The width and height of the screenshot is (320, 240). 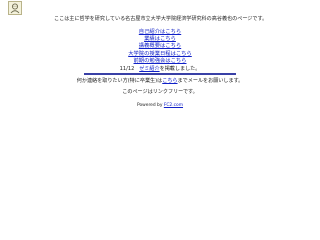 I want to click on study-group-link: 前期の勉強会はこちら, so click(x=160, y=61).